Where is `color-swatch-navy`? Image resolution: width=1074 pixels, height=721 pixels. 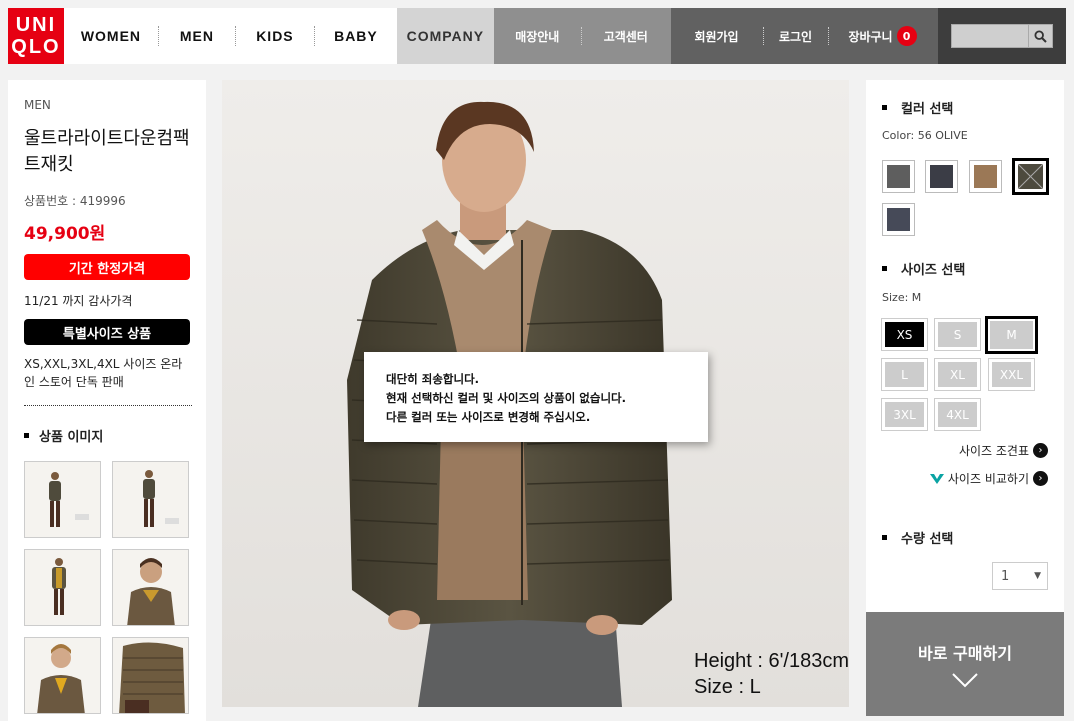
color-swatch-navy is located at coordinates (941, 176).